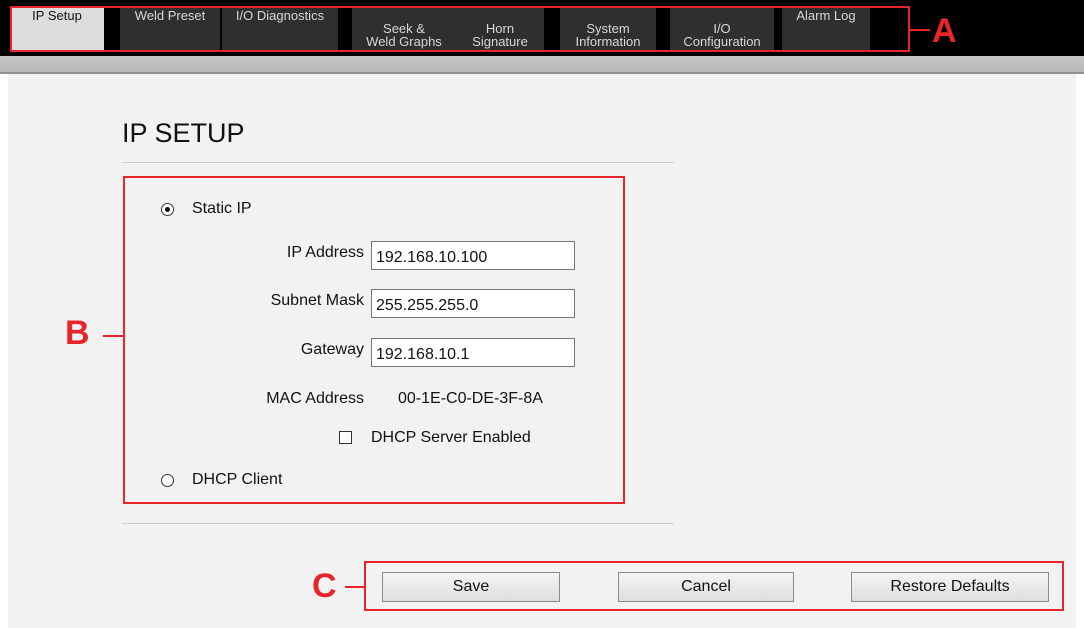 The image size is (1084, 628). I want to click on static-ip-radio, so click(167, 209).